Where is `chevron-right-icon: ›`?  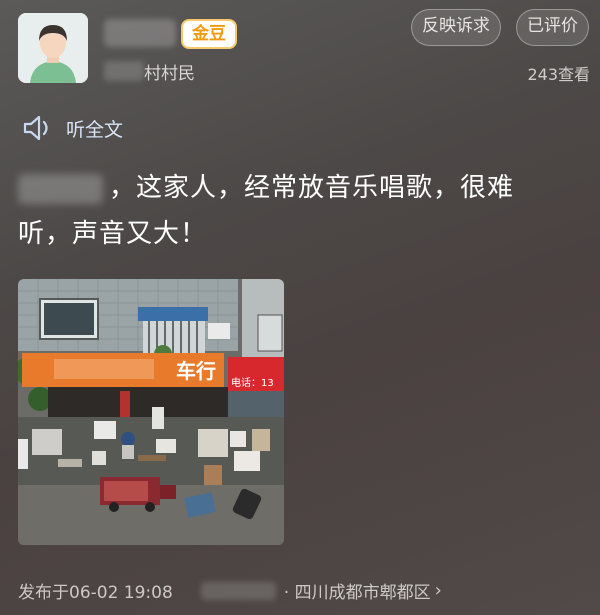
chevron-right-icon: › is located at coordinates (438, 590).